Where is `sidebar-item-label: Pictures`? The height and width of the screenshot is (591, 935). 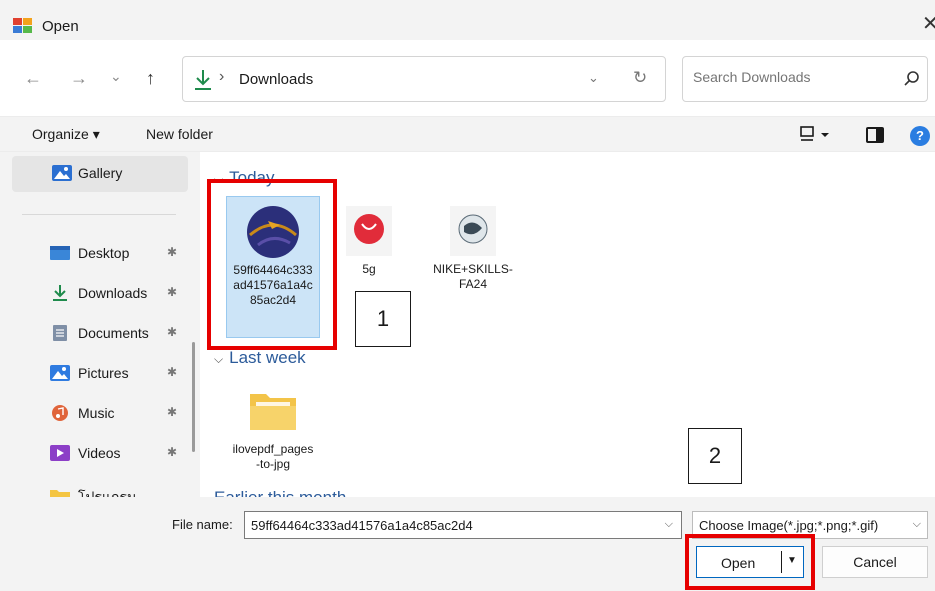 sidebar-item-label: Pictures is located at coordinates (103, 373).